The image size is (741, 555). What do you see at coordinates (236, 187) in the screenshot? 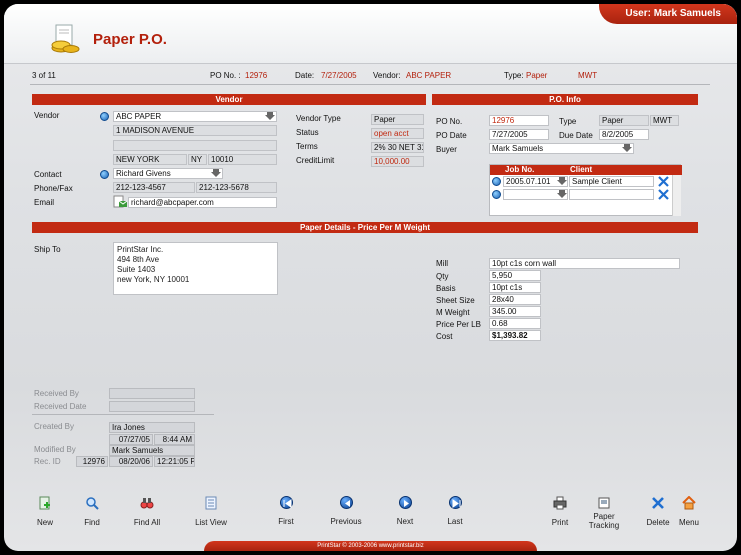
I see `fax-field: 212-123-5678` at bounding box center [236, 187].